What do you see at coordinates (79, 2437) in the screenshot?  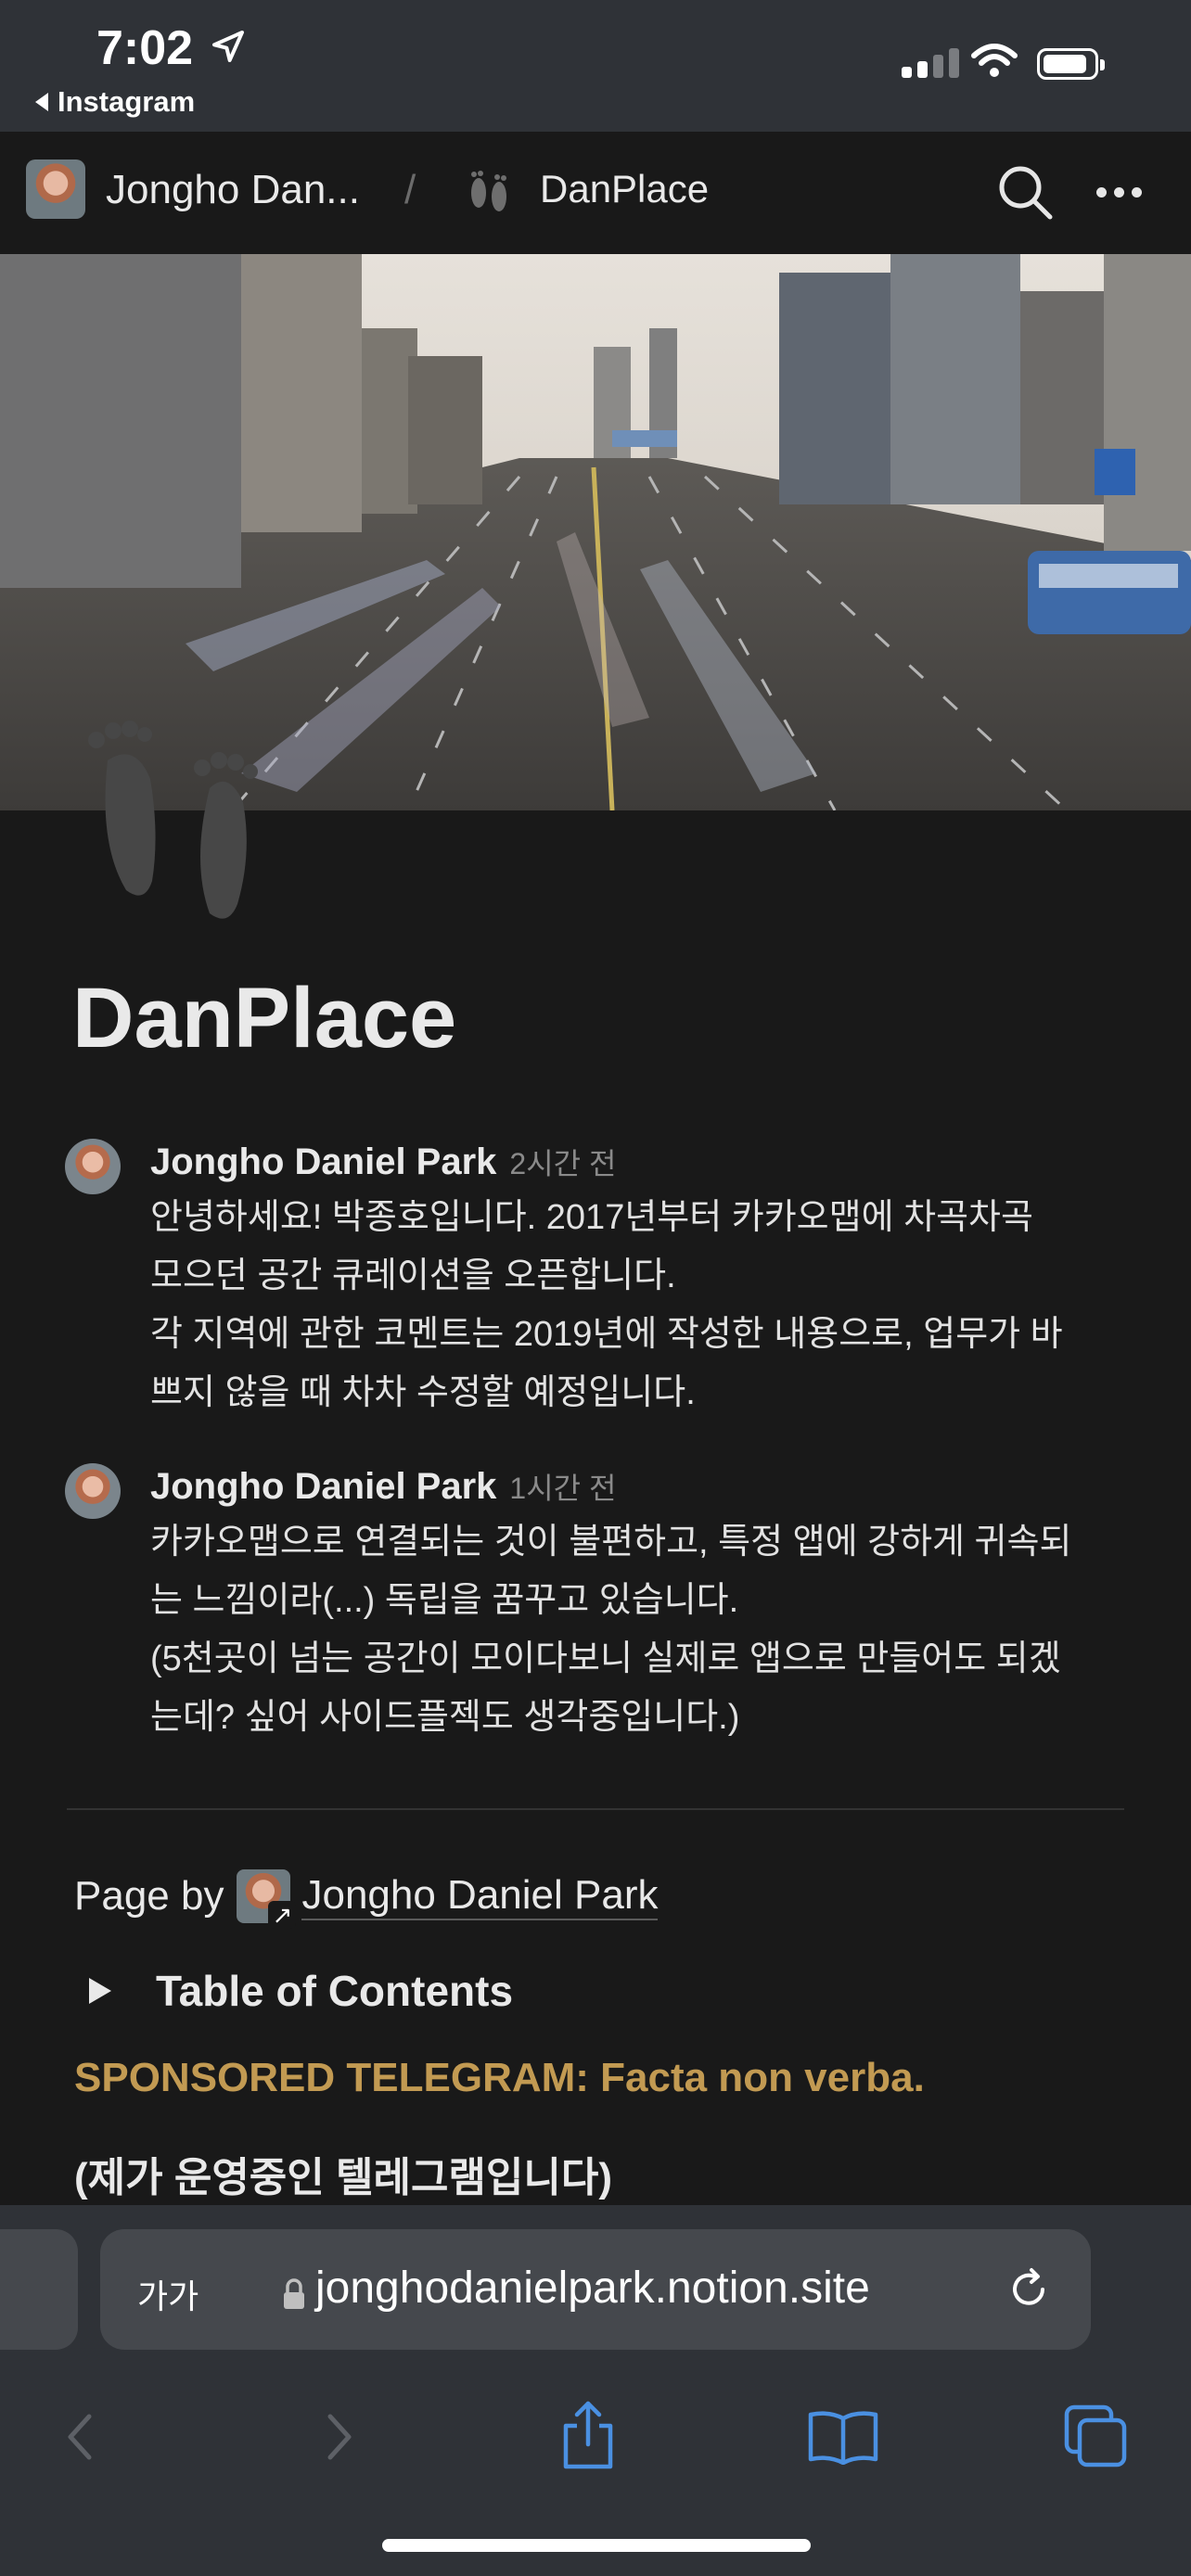 I see `back-icon` at bounding box center [79, 2437].